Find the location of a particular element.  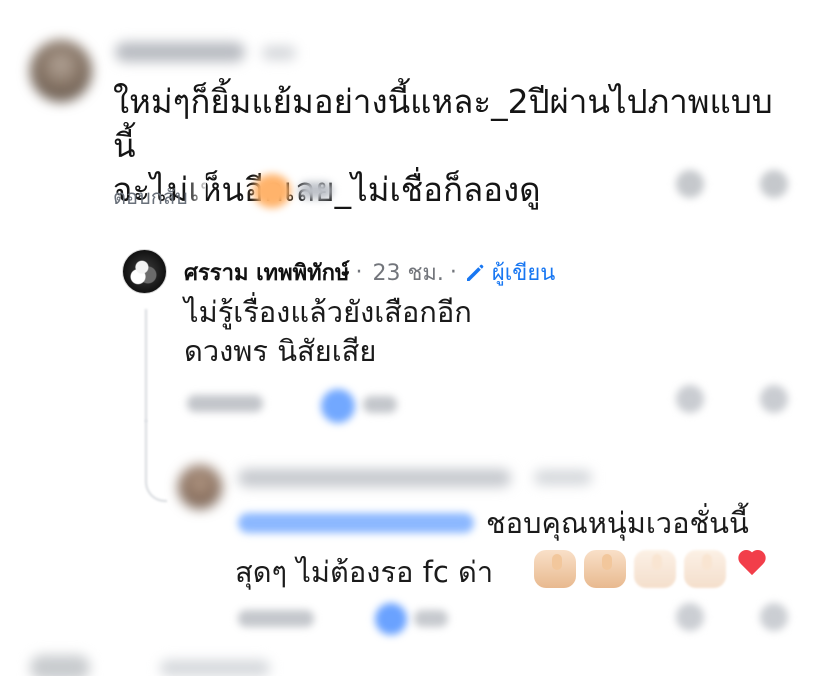

second-reply-name-placeholder is located at coordinates (374, 478).